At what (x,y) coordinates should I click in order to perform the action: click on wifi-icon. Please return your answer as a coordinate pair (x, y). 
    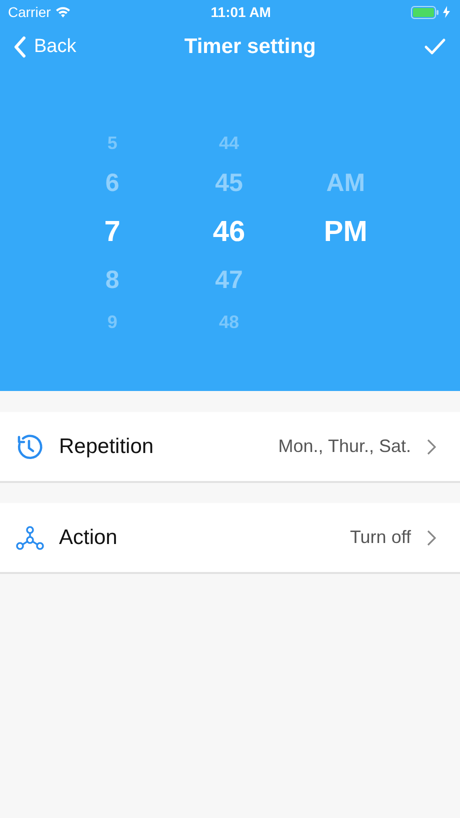
    Looking at the image, I should click on (62, 12).